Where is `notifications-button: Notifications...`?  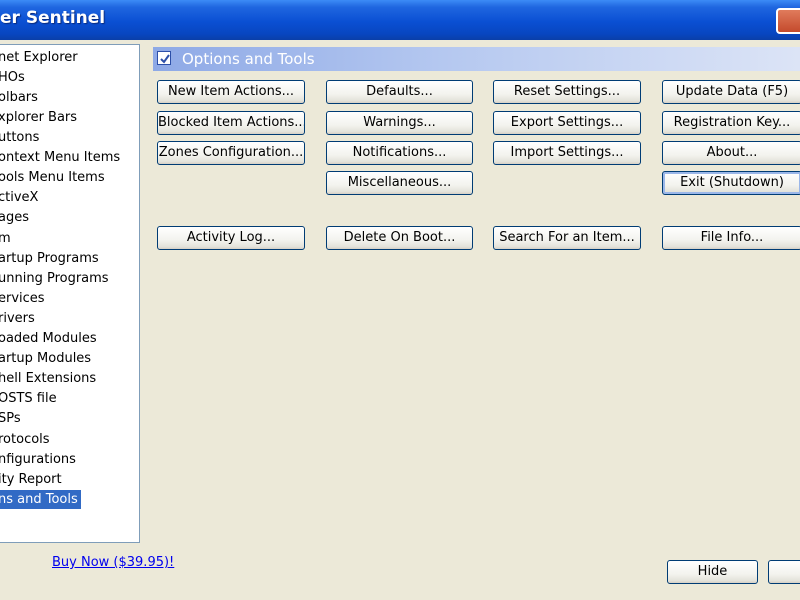
notifications-button: Notifications... is located at coordinates (399, 153).